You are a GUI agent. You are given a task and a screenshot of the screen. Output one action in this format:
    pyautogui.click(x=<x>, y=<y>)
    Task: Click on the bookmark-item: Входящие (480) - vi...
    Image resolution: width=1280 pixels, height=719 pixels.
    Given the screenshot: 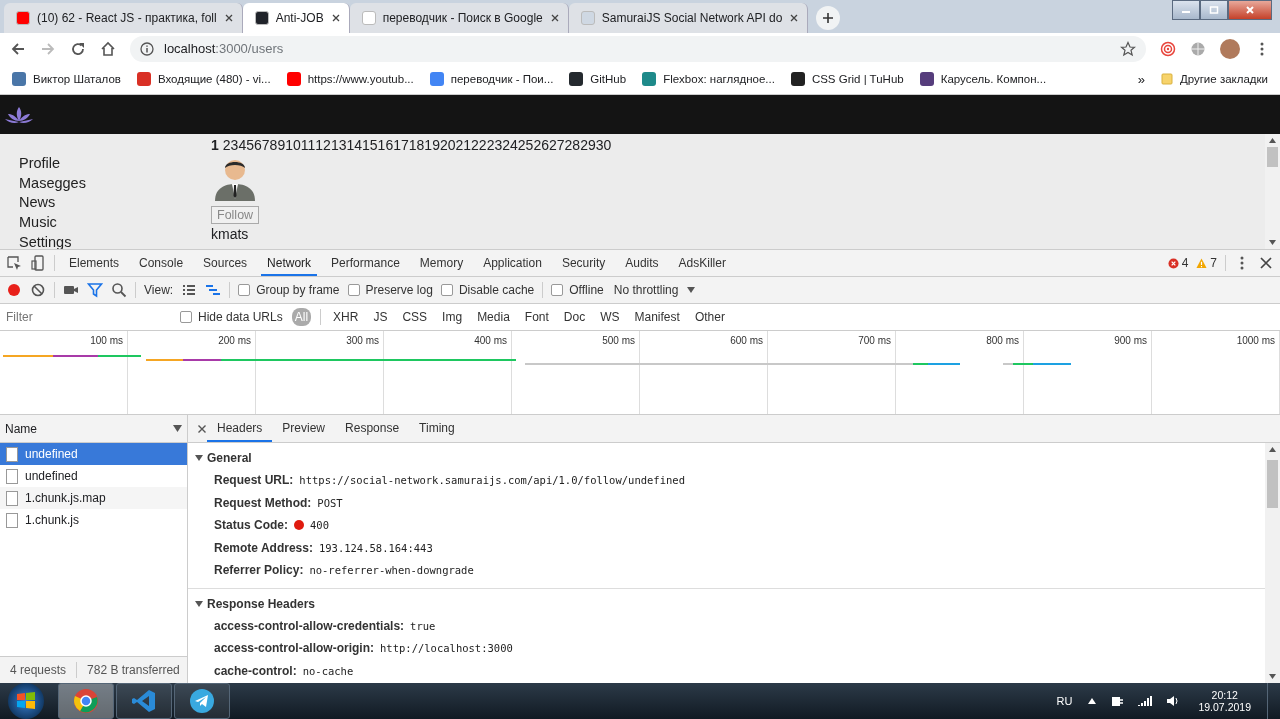 What is the action you would take?
    pyautogui.click(x=203, y=79)
    